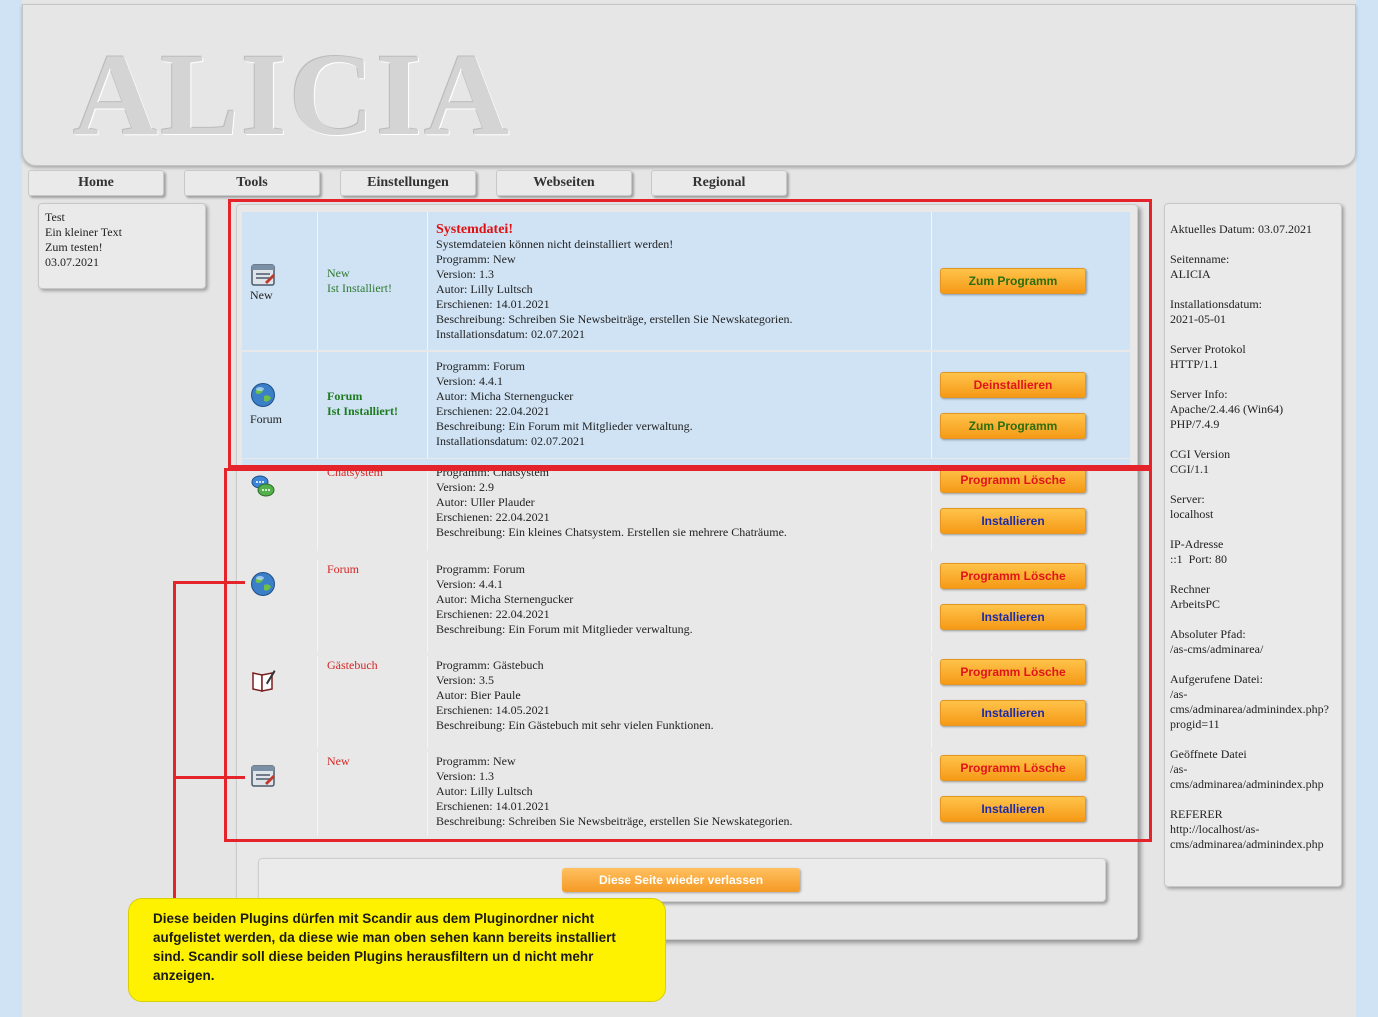  I want to click on left-line: Zum testen!, so click(74, 247).